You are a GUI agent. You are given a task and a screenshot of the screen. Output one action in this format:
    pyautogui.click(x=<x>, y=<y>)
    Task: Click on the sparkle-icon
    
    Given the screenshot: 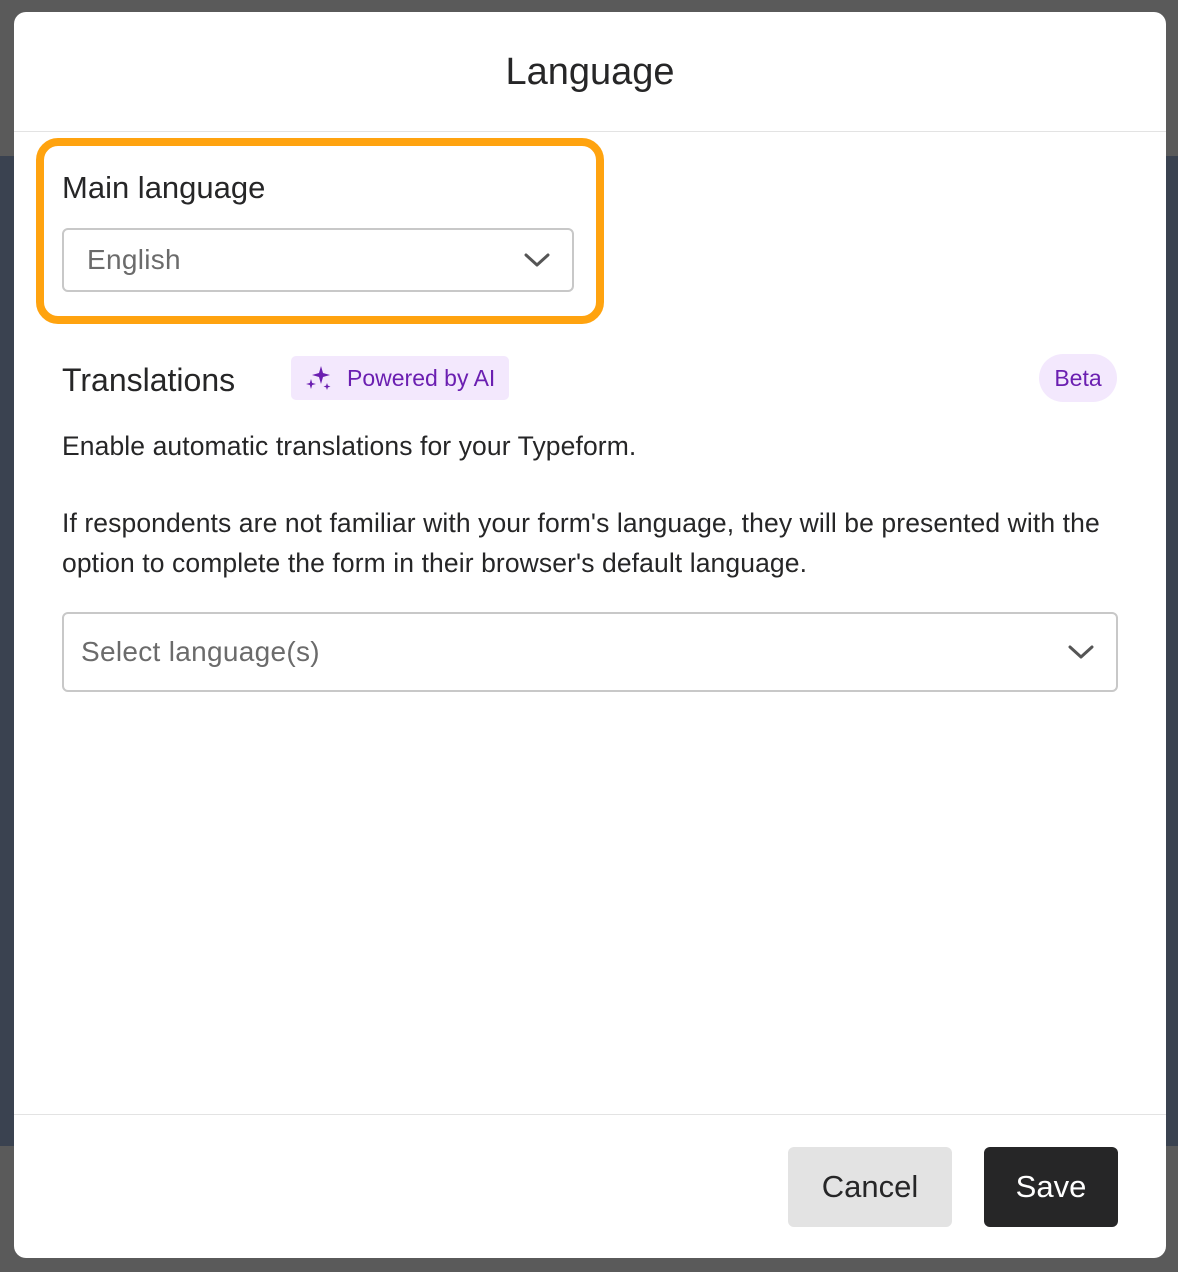 What is the action you would take?
    pyautogui.click(x=318, y=378)
    